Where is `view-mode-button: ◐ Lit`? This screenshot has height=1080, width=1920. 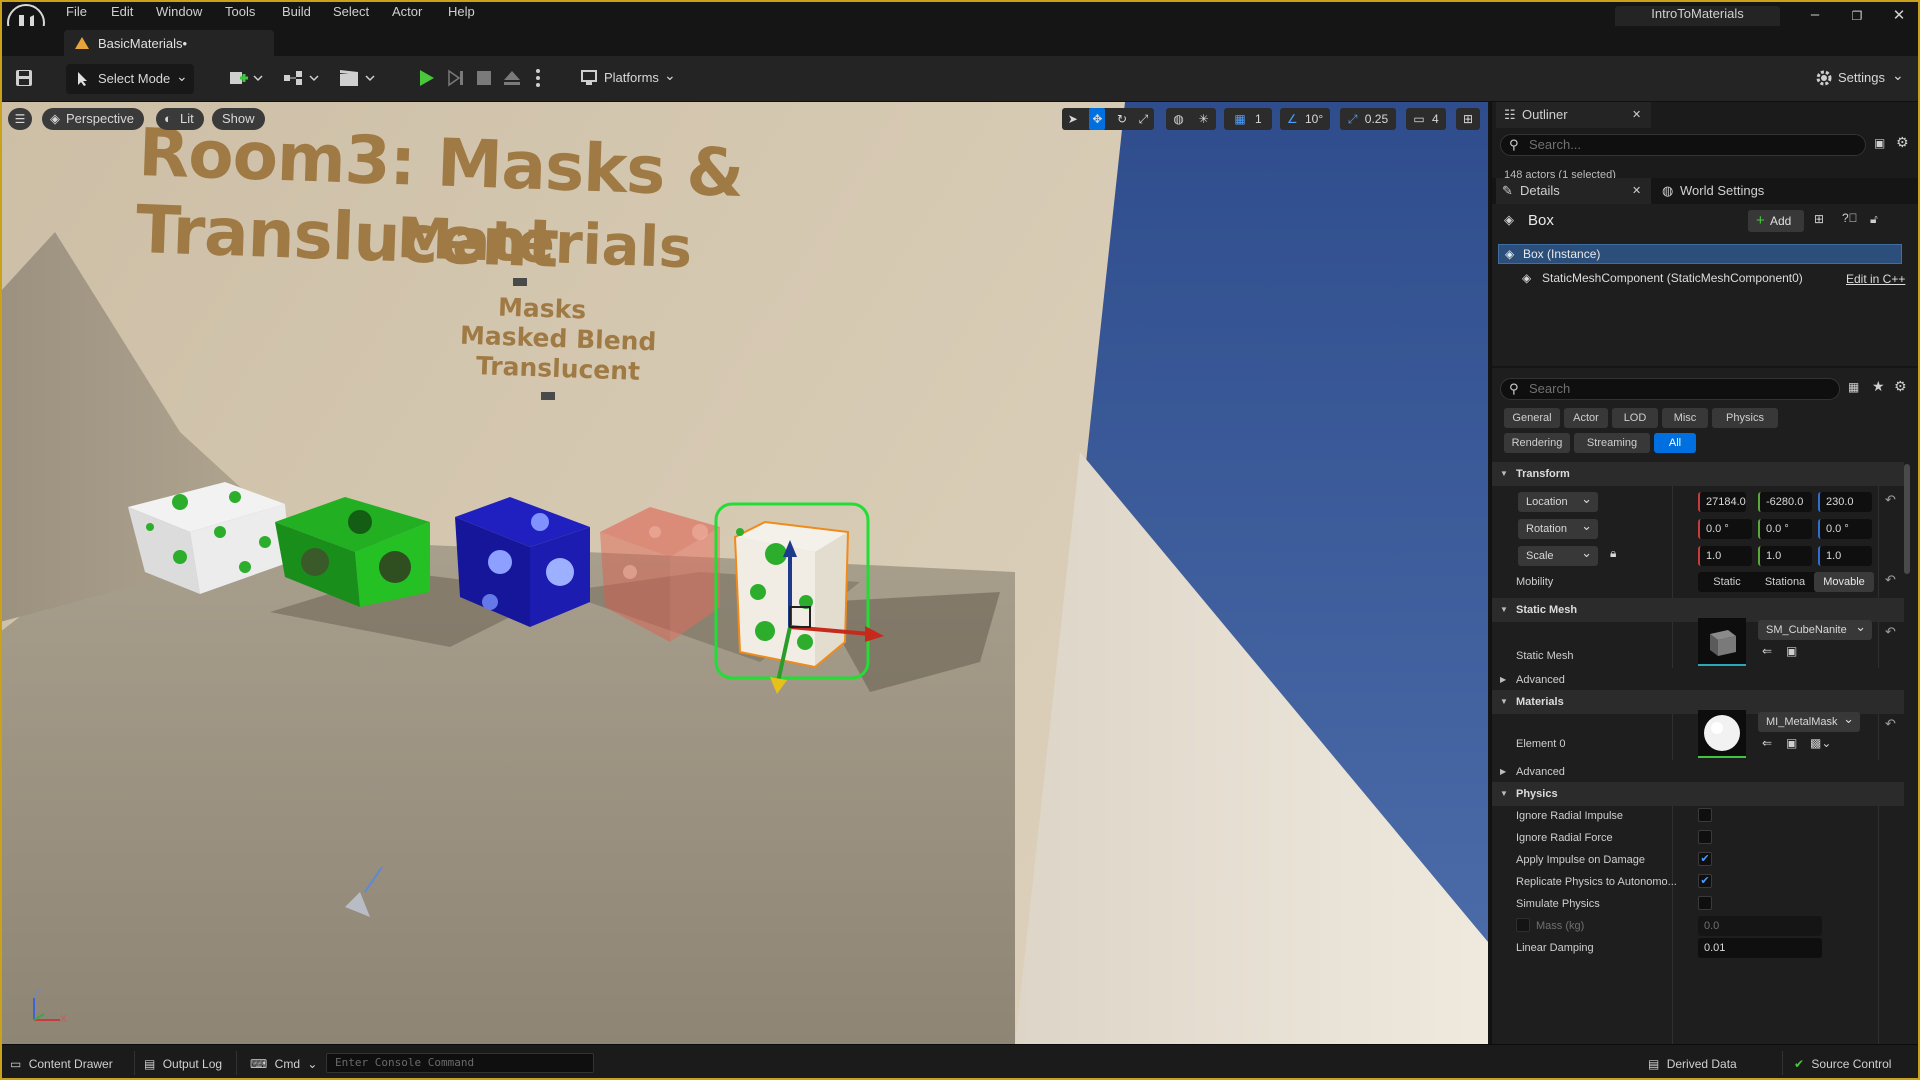 view-mode-button: ◐ Lit is located at coordinates (180, 119).